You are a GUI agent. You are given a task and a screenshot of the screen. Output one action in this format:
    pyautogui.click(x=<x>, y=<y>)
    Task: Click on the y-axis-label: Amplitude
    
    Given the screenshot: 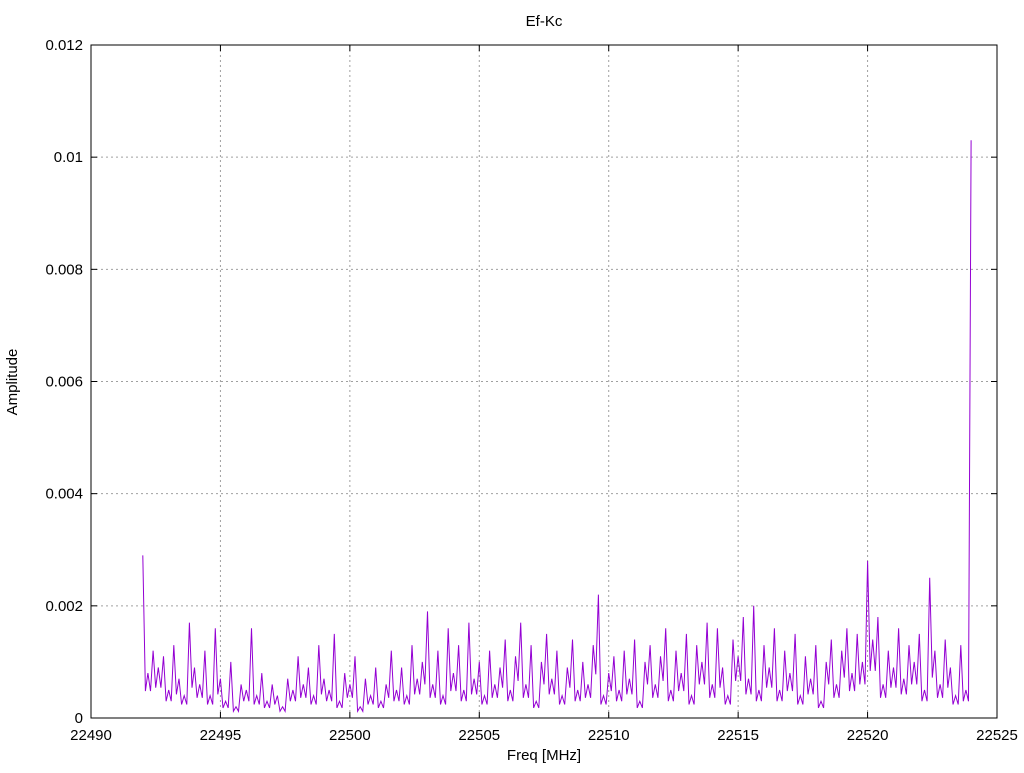 What is the action you would take?
    pyautogui.click(x=12, y=382)
    